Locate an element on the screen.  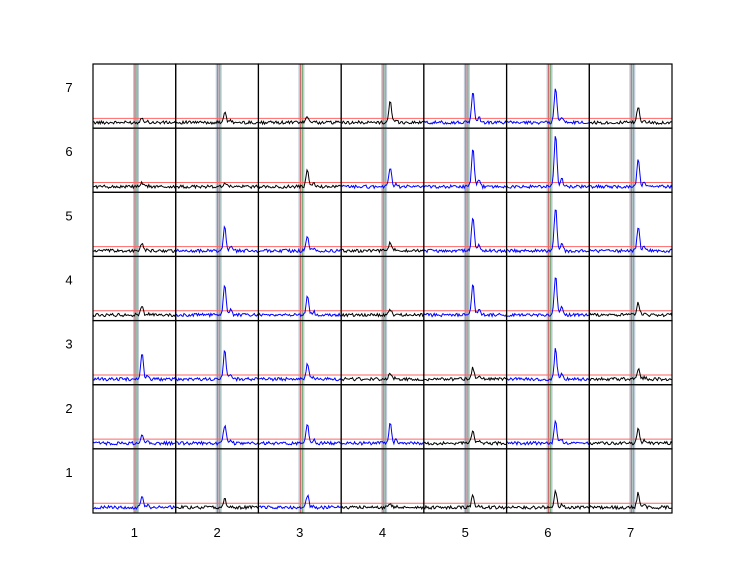
x-tick-label: 4 is located at coordinates (382, 532).